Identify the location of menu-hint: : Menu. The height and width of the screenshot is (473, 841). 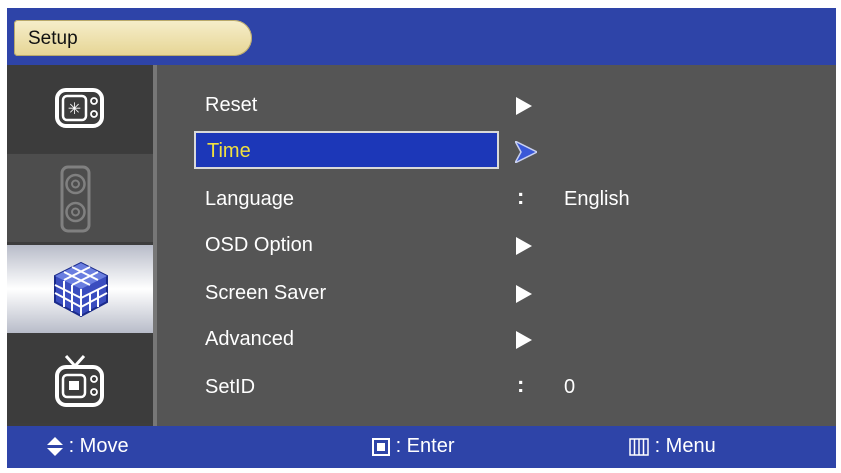
(672, 446).